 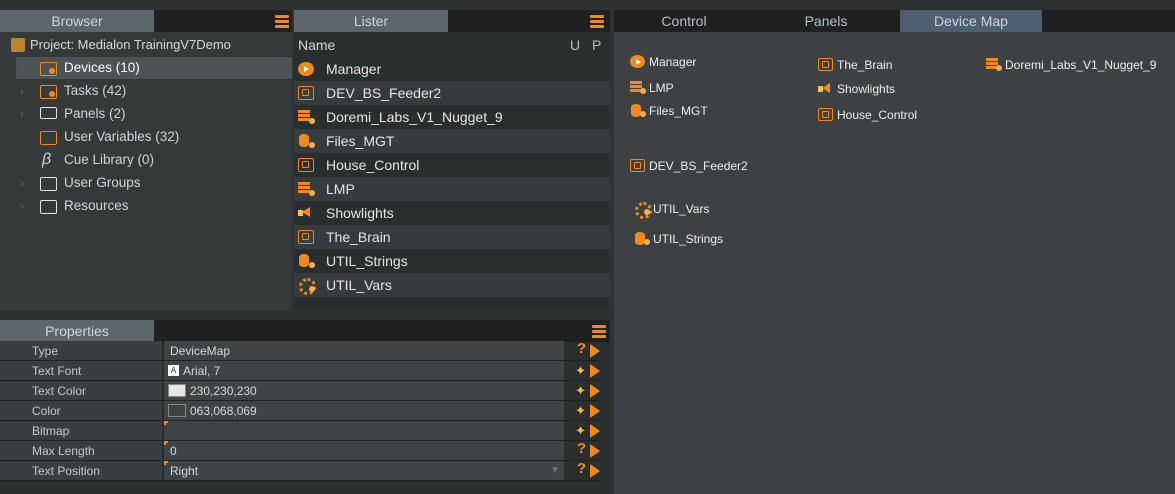 I want to click on list-item: The_Brain, so click(x=452, y=237).